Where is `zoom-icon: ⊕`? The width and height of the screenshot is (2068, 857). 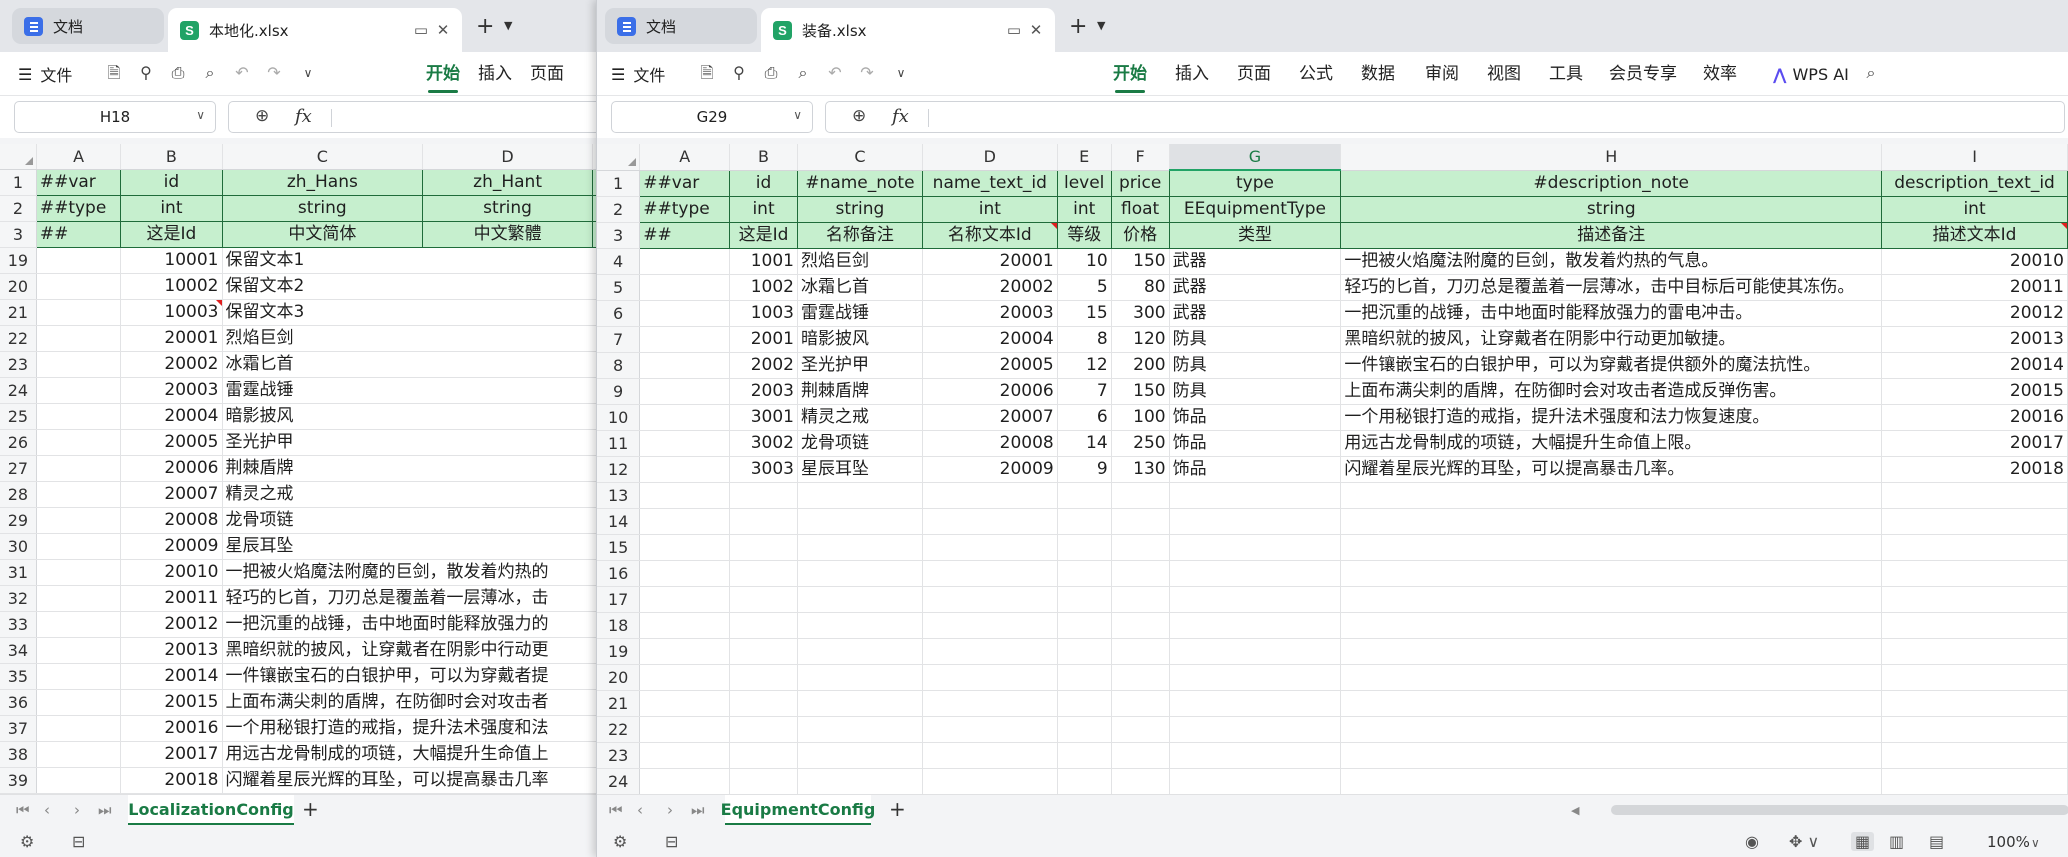
zoom-icon: ⊕ is located at coordinates (262, 116).